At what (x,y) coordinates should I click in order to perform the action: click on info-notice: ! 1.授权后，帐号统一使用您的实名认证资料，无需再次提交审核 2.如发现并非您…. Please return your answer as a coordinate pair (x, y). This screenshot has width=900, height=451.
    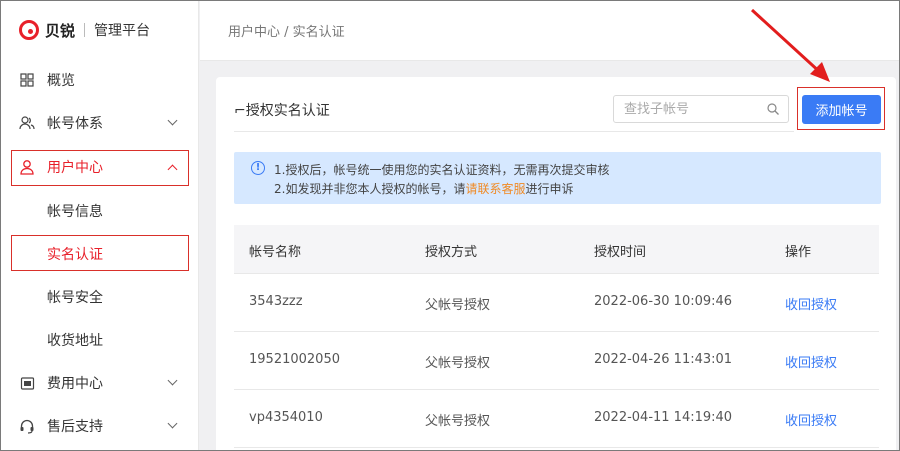
    Looking at the image, I should click on (557, 178).